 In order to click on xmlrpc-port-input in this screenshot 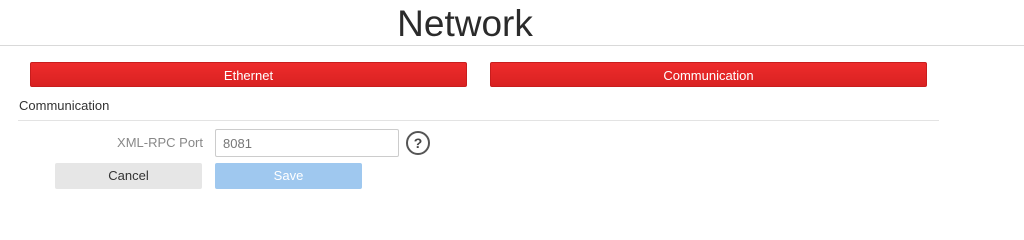, I will do `click(307, 143)`.